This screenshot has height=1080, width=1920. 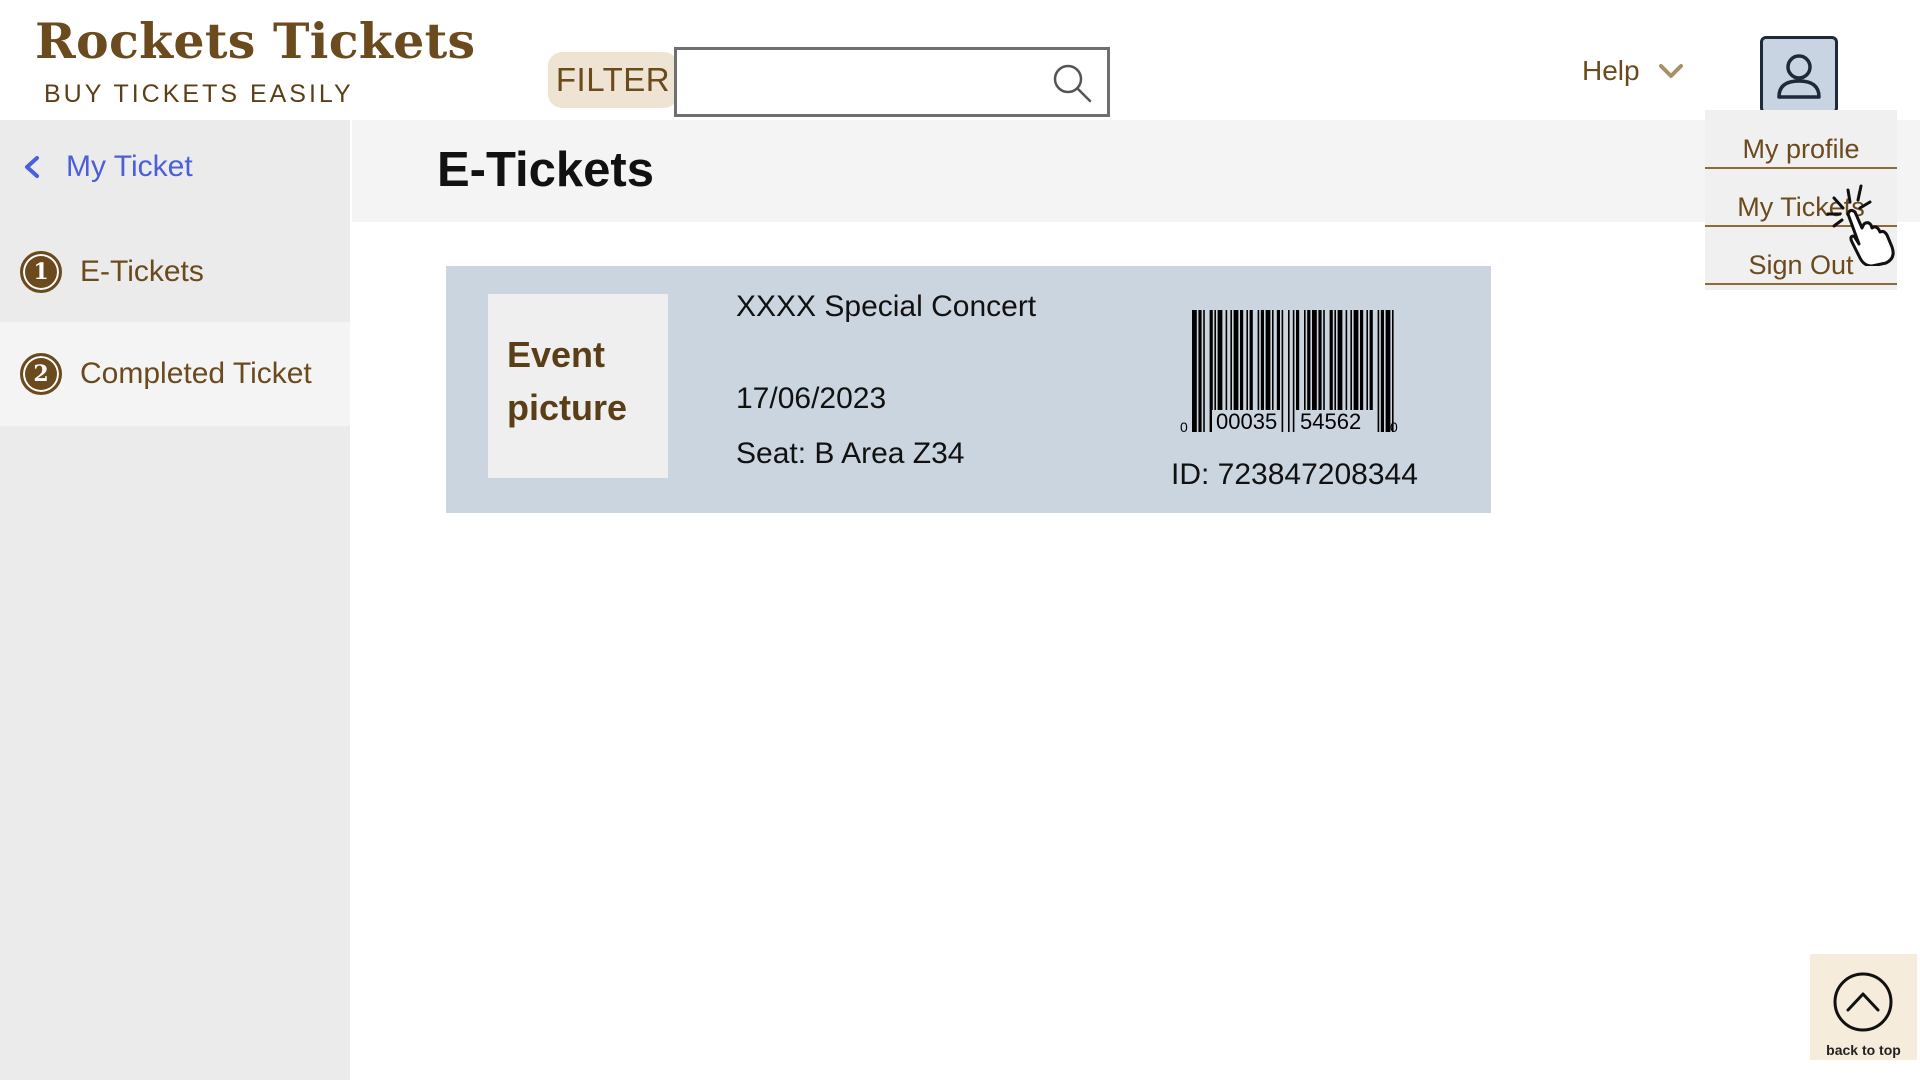 What do you see at coordinates (1184, 426) in the screenshot?
I see `barcode-left-digit: 0` at bounding box center [1184, 426].